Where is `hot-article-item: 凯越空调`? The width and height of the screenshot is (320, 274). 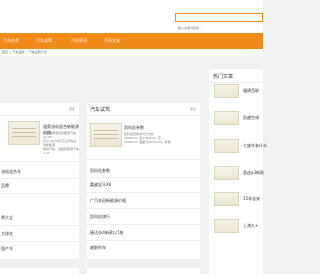 hot-article-item: 凯越空调 is located at coordinates (237, 118).